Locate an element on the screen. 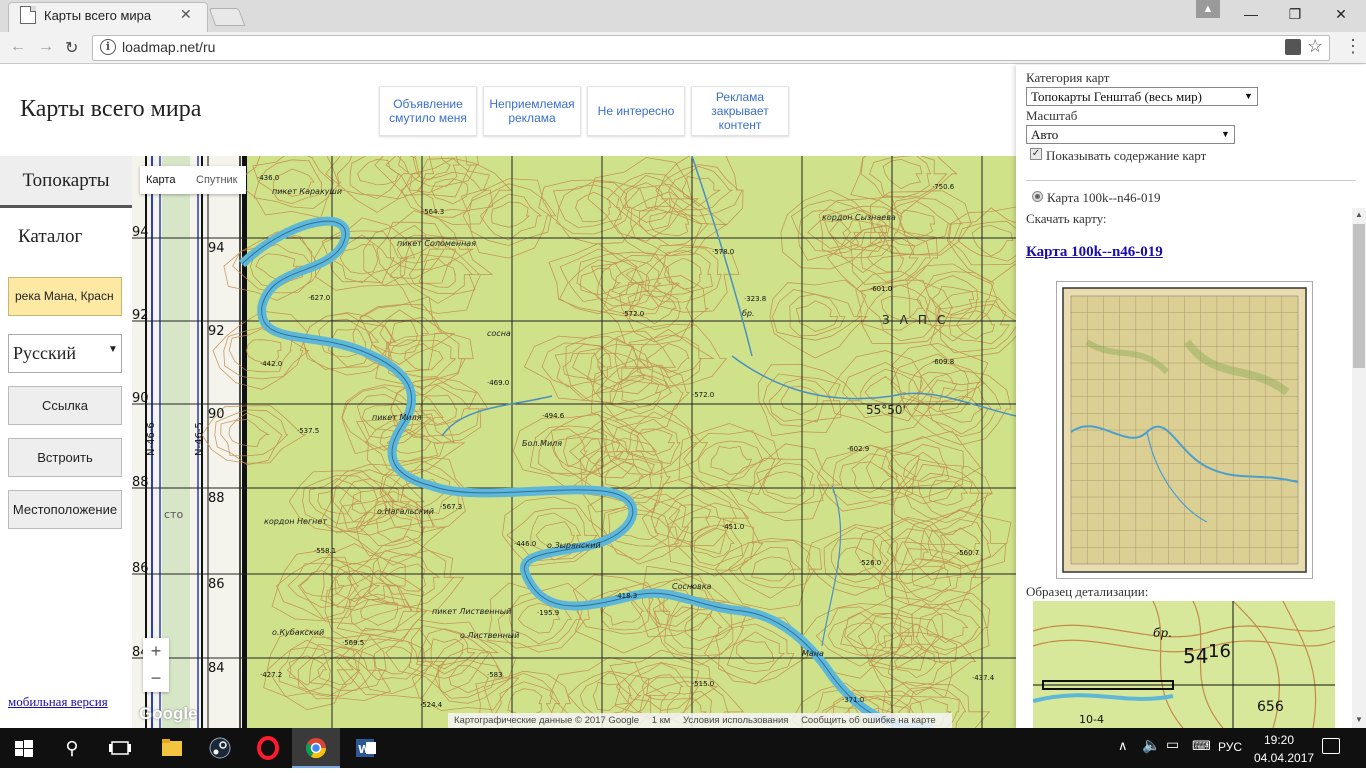 This screenshot has height=773, width=1366. map-sheet-label: Карта 100k--n46-019 is located at coordinates (1104, 197).